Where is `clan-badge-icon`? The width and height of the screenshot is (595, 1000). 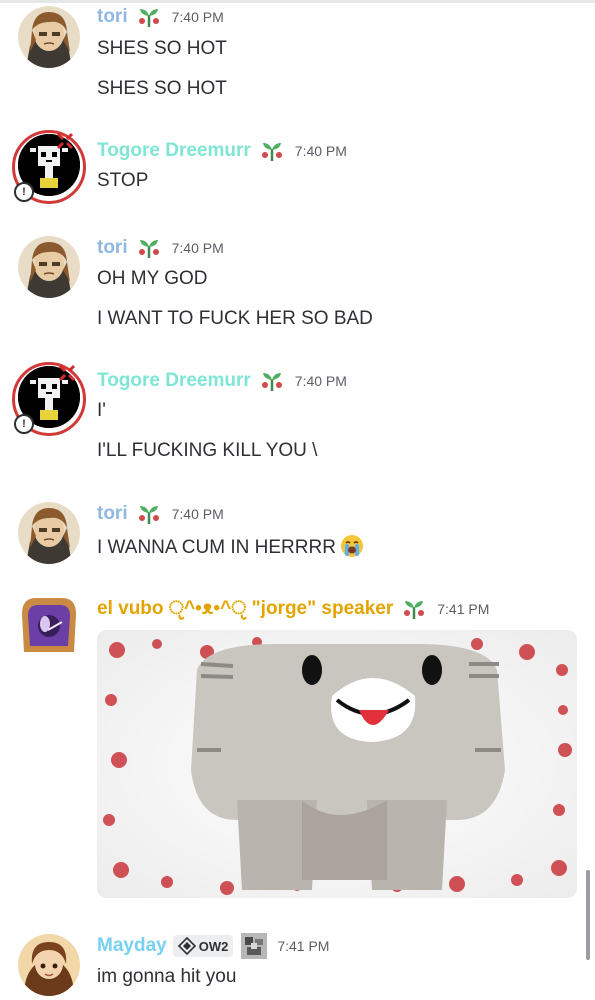 clan-badge-icon is located at coordinates (254, 946).